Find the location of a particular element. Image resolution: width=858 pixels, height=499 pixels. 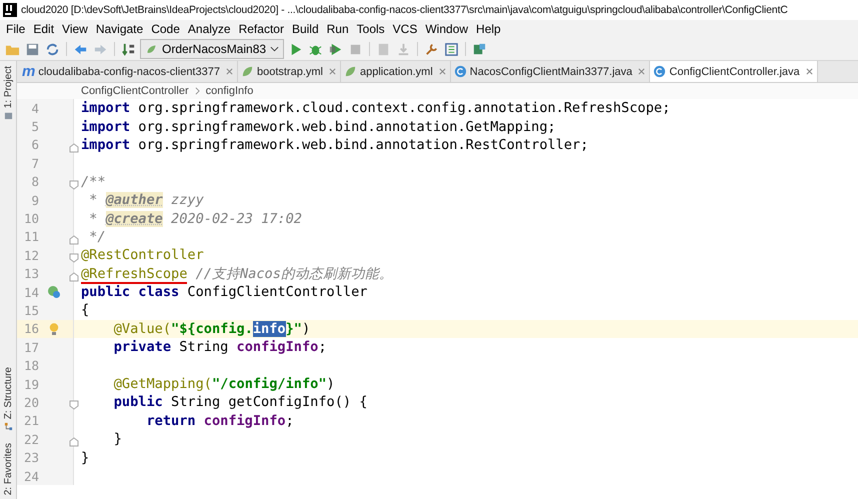

menu-item: Code is located at coordinates (165, 29).